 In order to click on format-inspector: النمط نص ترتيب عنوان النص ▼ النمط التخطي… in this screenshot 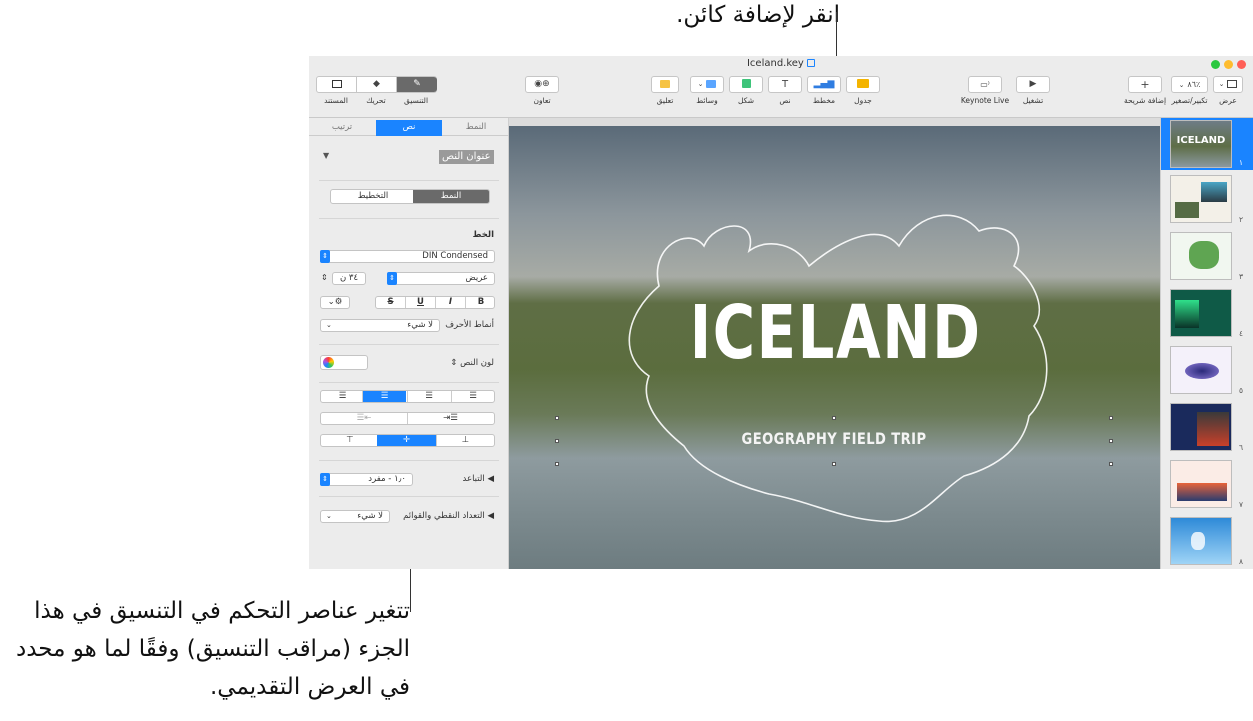, I will do `click(409, 343)`.